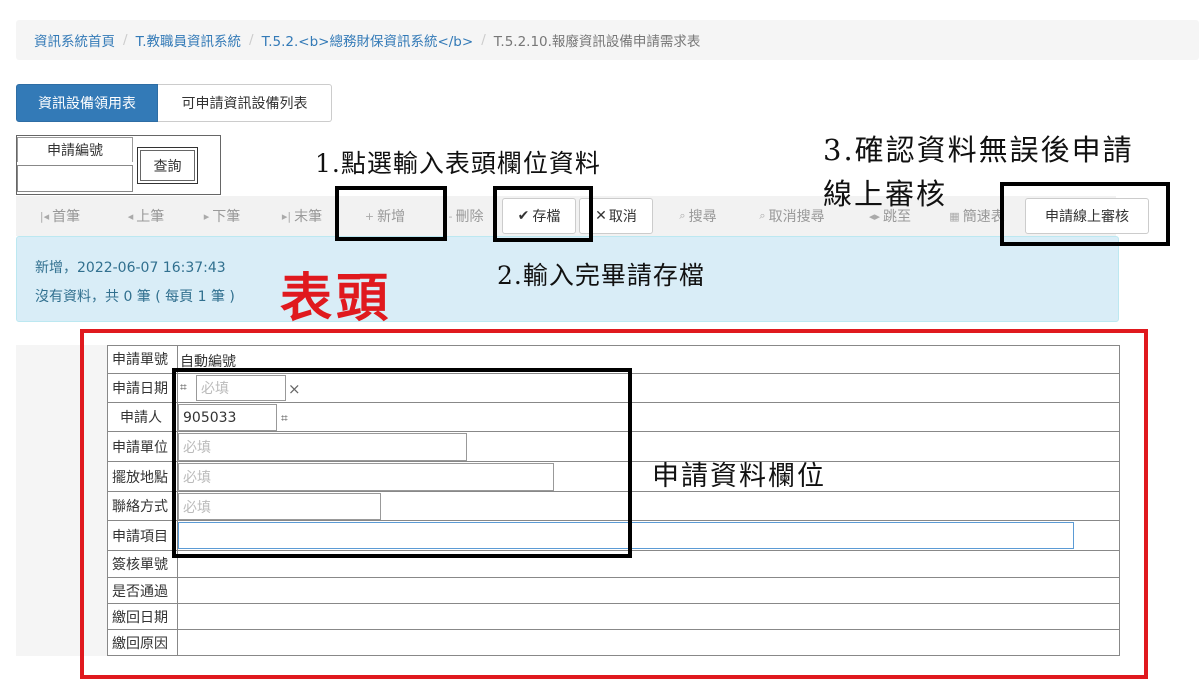  Describe the element at coordinates (543, 214) in the screenshot. I see `annotation-box-save` at that location.